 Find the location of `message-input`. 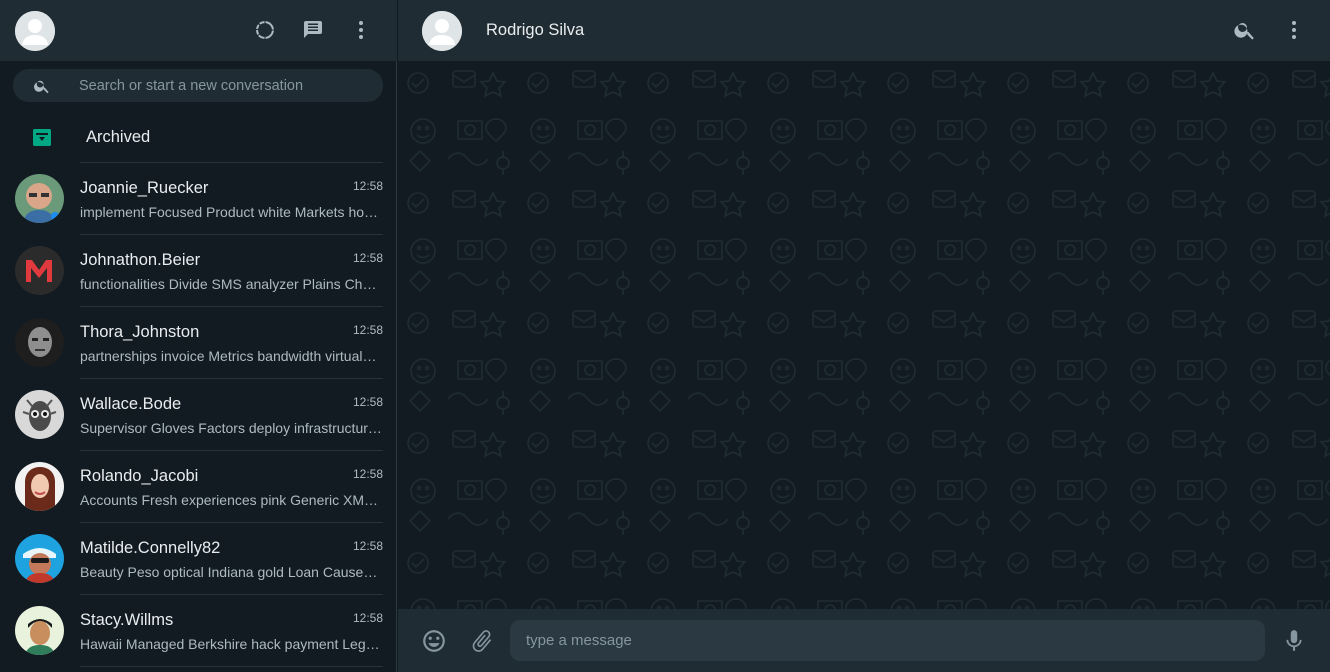

message-input is located at coordinates (887, 640).